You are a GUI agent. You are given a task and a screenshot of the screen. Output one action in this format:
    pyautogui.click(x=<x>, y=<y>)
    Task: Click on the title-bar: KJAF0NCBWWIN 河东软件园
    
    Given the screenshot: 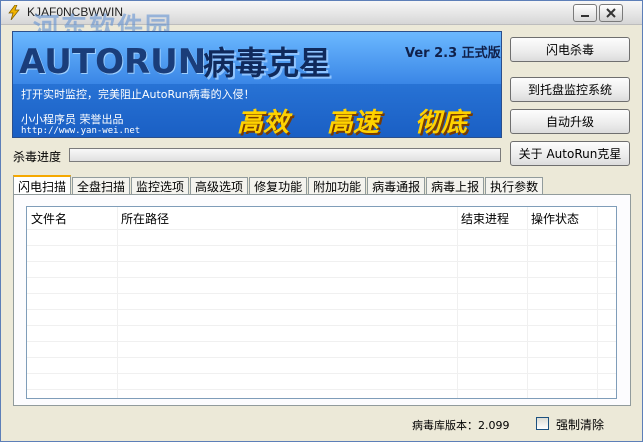 What is the action you would take?
    pyautogui.click(x=321, y=22)
    